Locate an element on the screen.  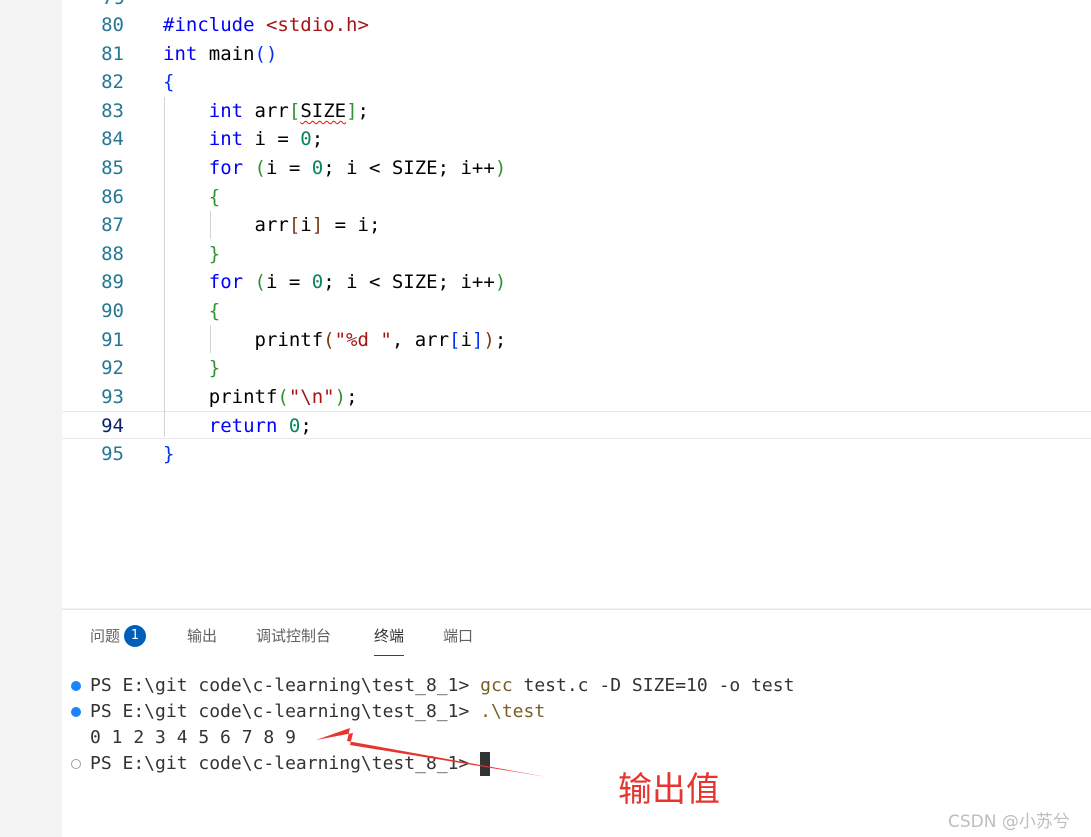
arrow-shape is located at coordinates (431, 752).